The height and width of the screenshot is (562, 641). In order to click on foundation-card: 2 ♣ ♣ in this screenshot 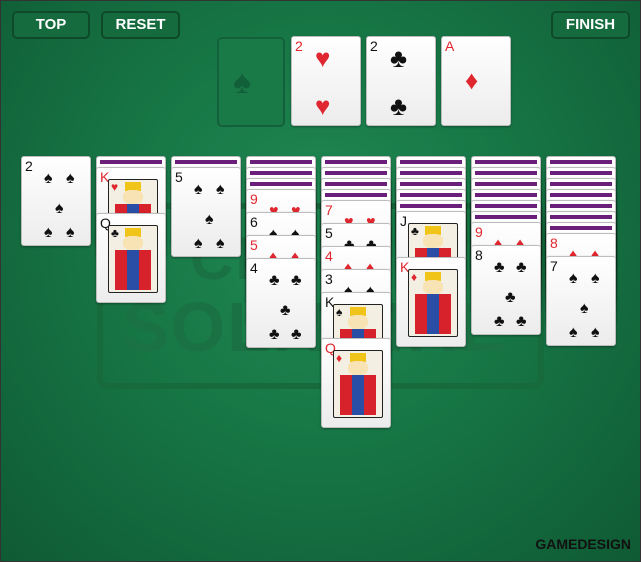, I will do `click(401, 81)`.